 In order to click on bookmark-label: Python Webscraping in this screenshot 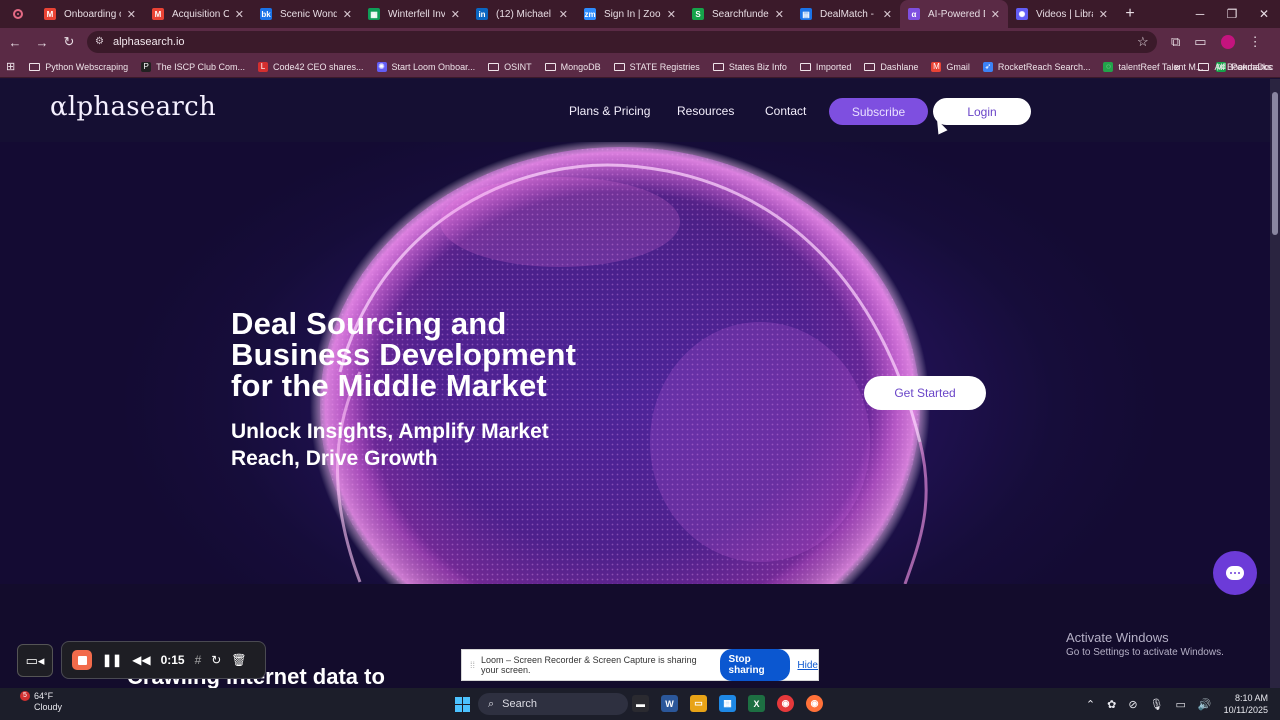, I will do `click(87, 66)`.